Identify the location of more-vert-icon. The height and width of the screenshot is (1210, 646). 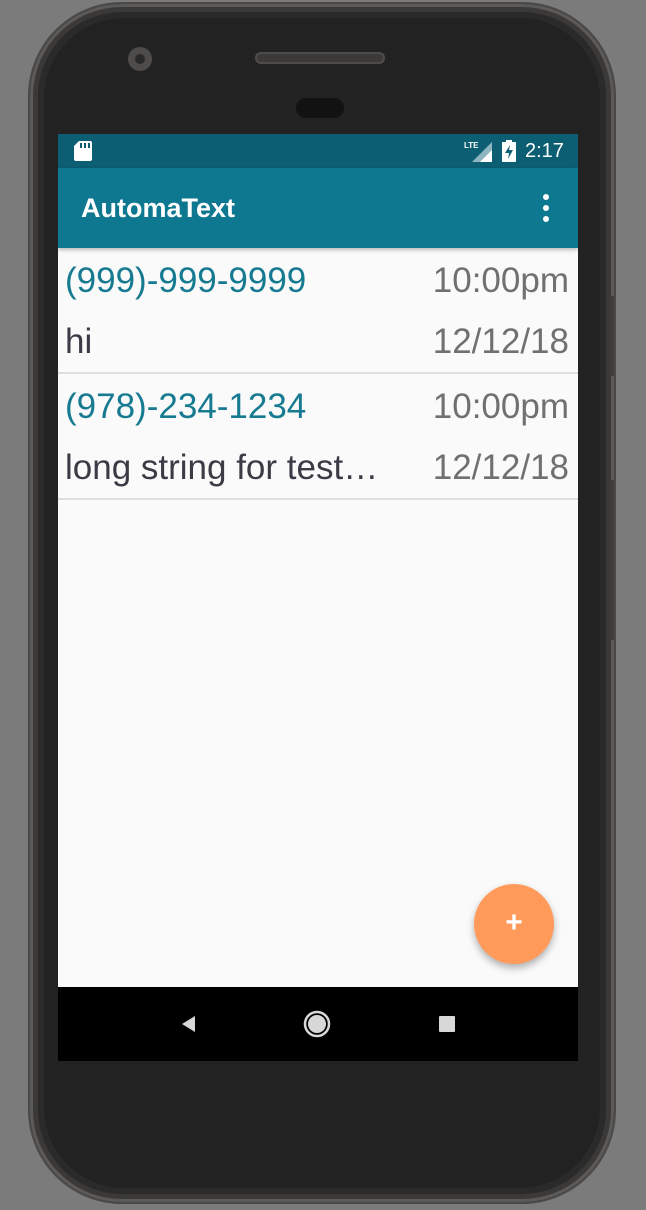
(546, 208).